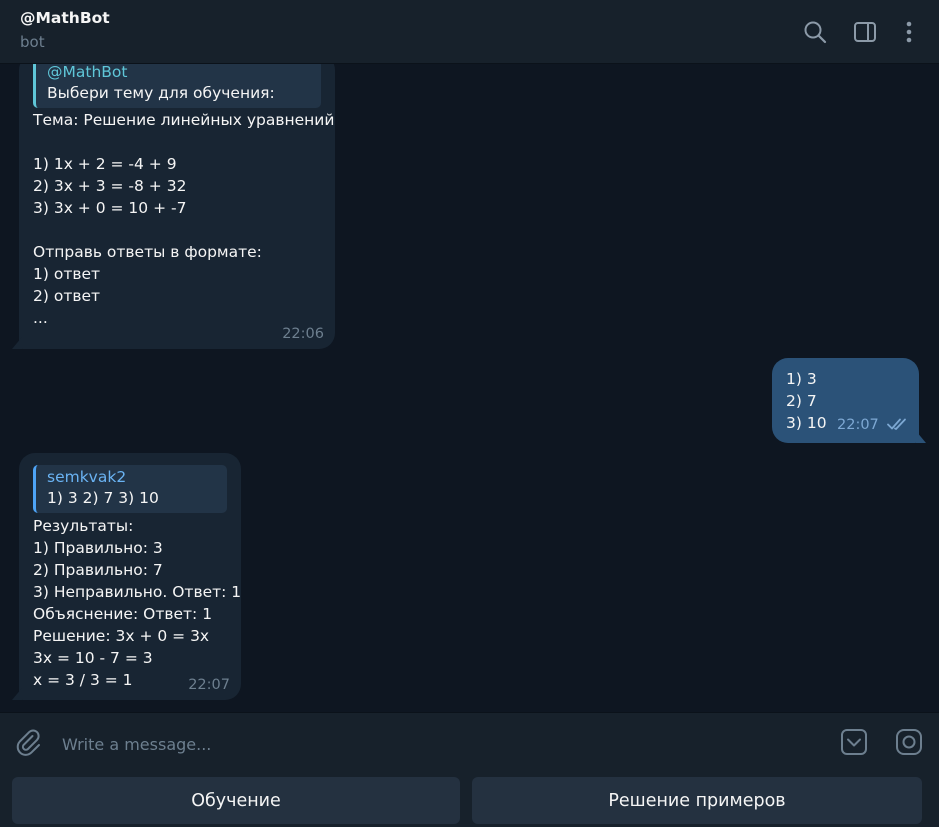  I want to click on keyboard-button-learning: Обучение, so click(236, 800).